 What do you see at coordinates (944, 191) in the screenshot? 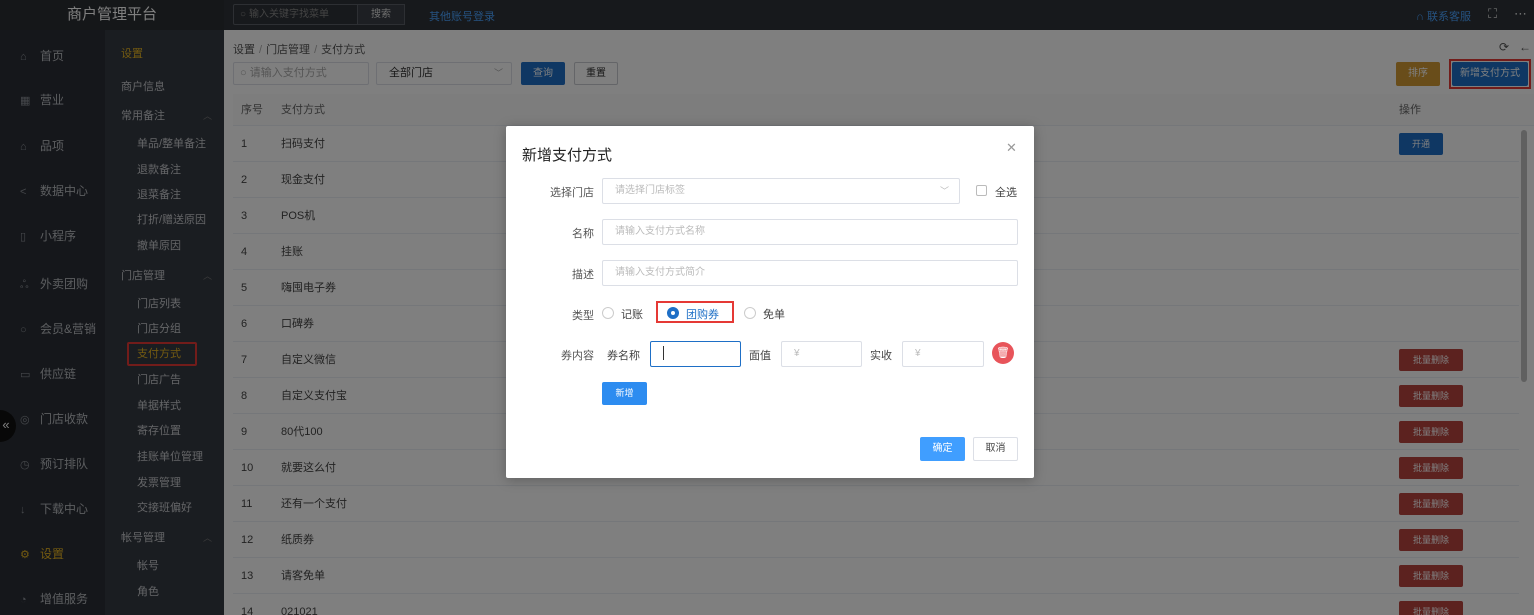
I see `chevron-down-icon: ﹀` at bounding box center [944, 191].